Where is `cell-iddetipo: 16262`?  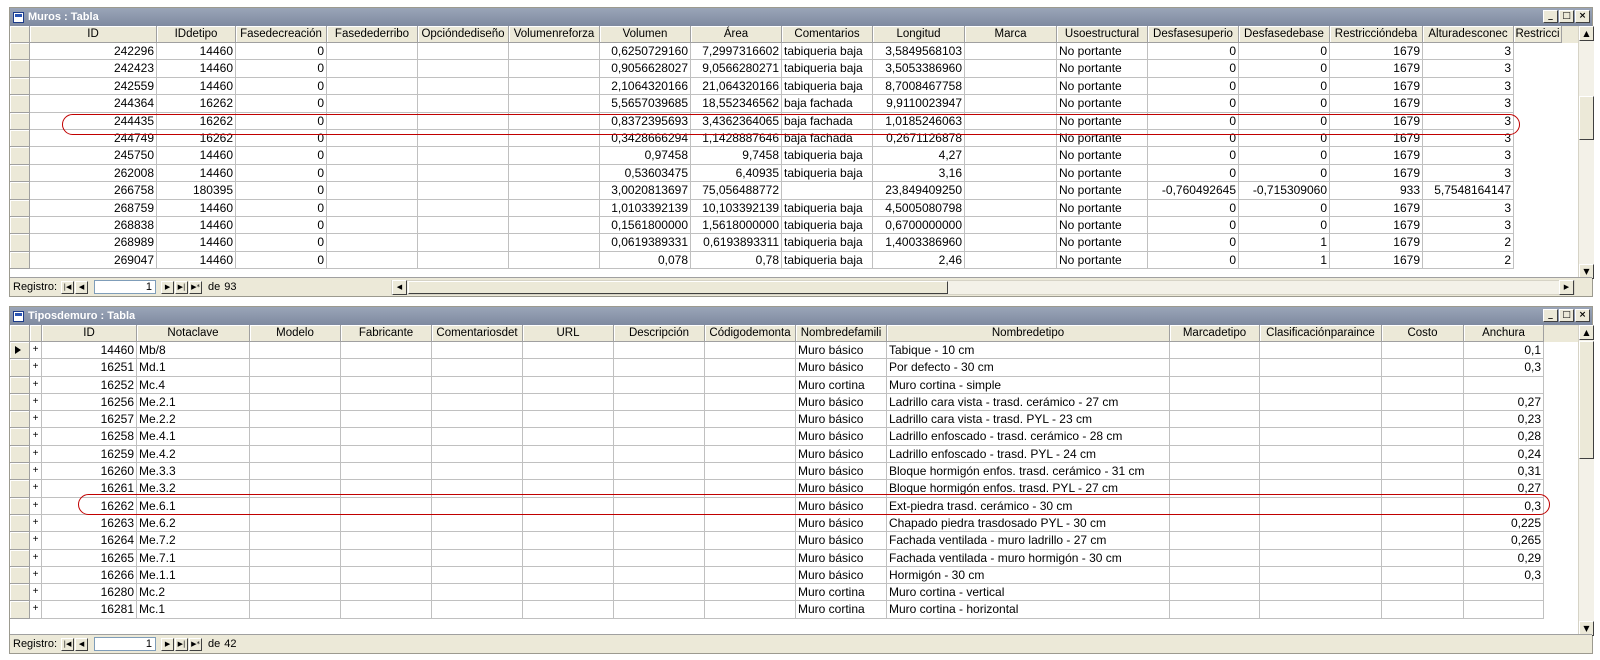
cell-iddetipo: 16262 is located at coordinates (196, 138).